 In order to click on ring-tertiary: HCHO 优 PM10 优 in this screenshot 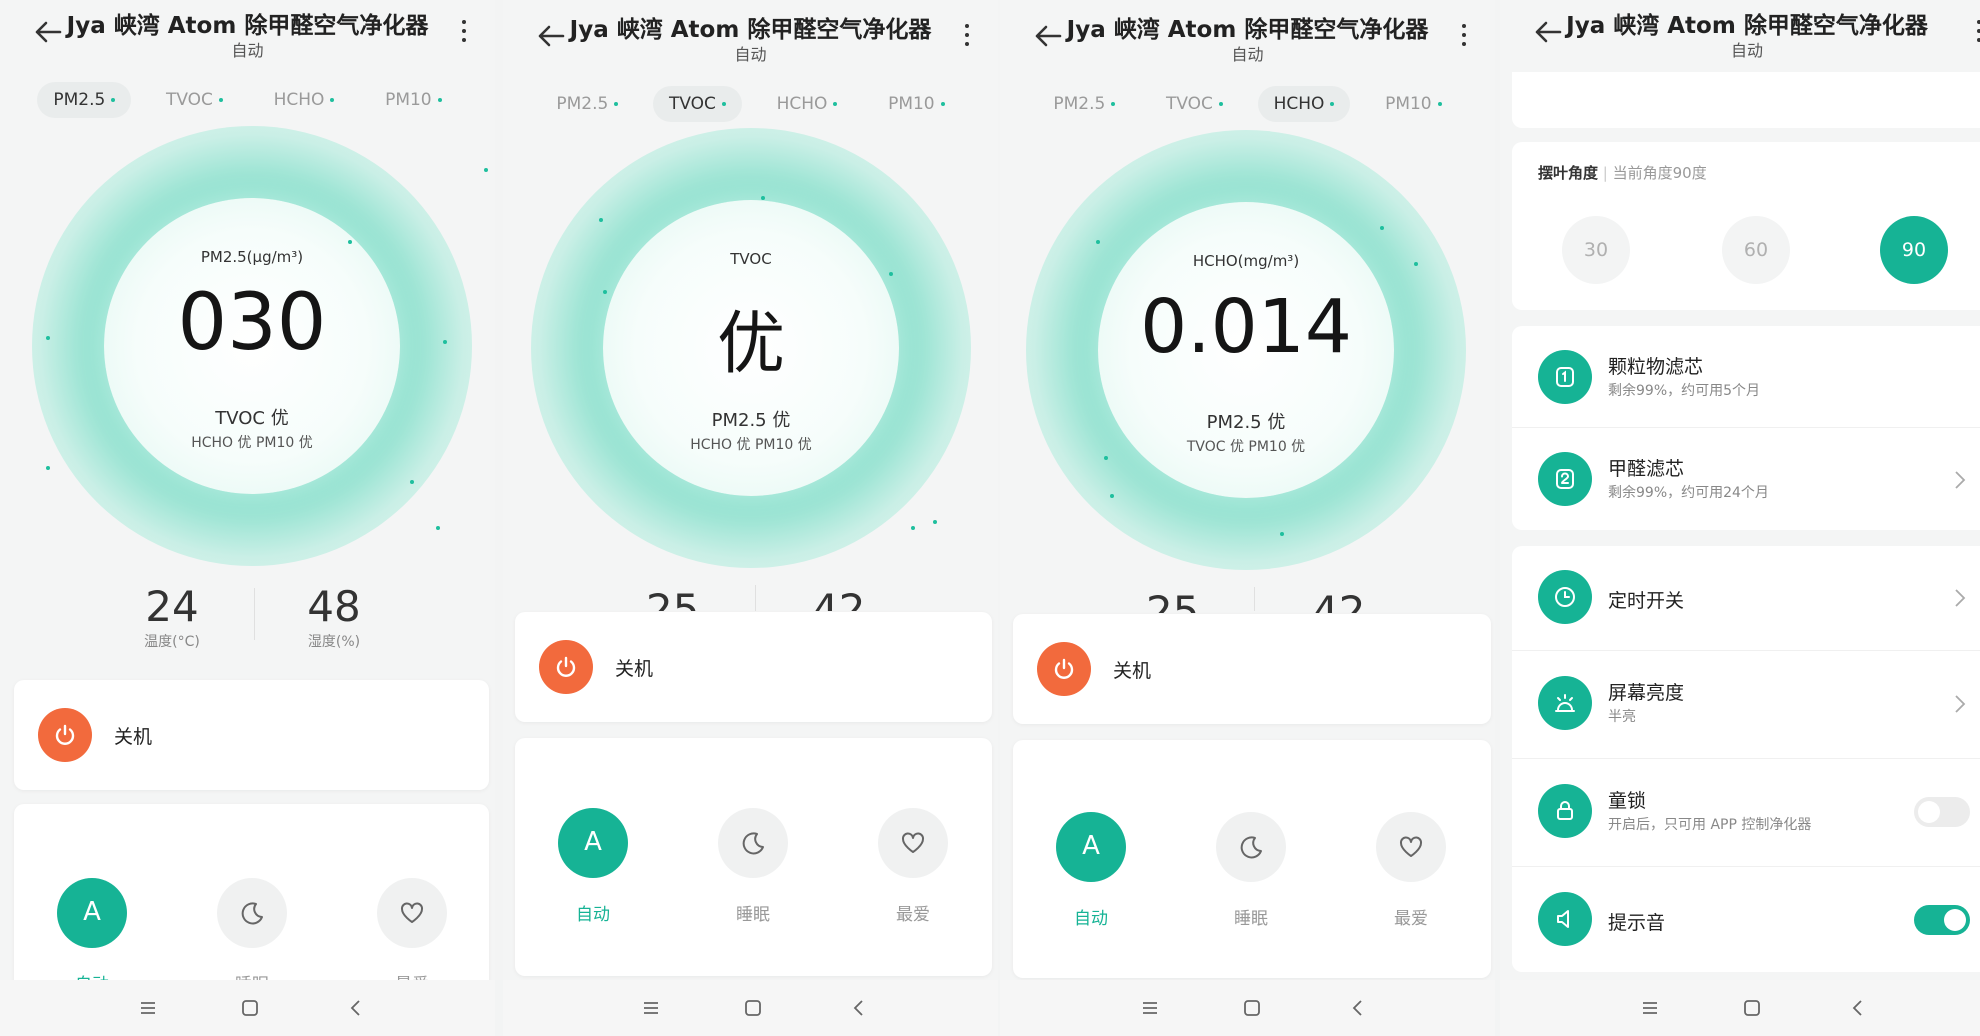, I will do `click(252, 443)`.